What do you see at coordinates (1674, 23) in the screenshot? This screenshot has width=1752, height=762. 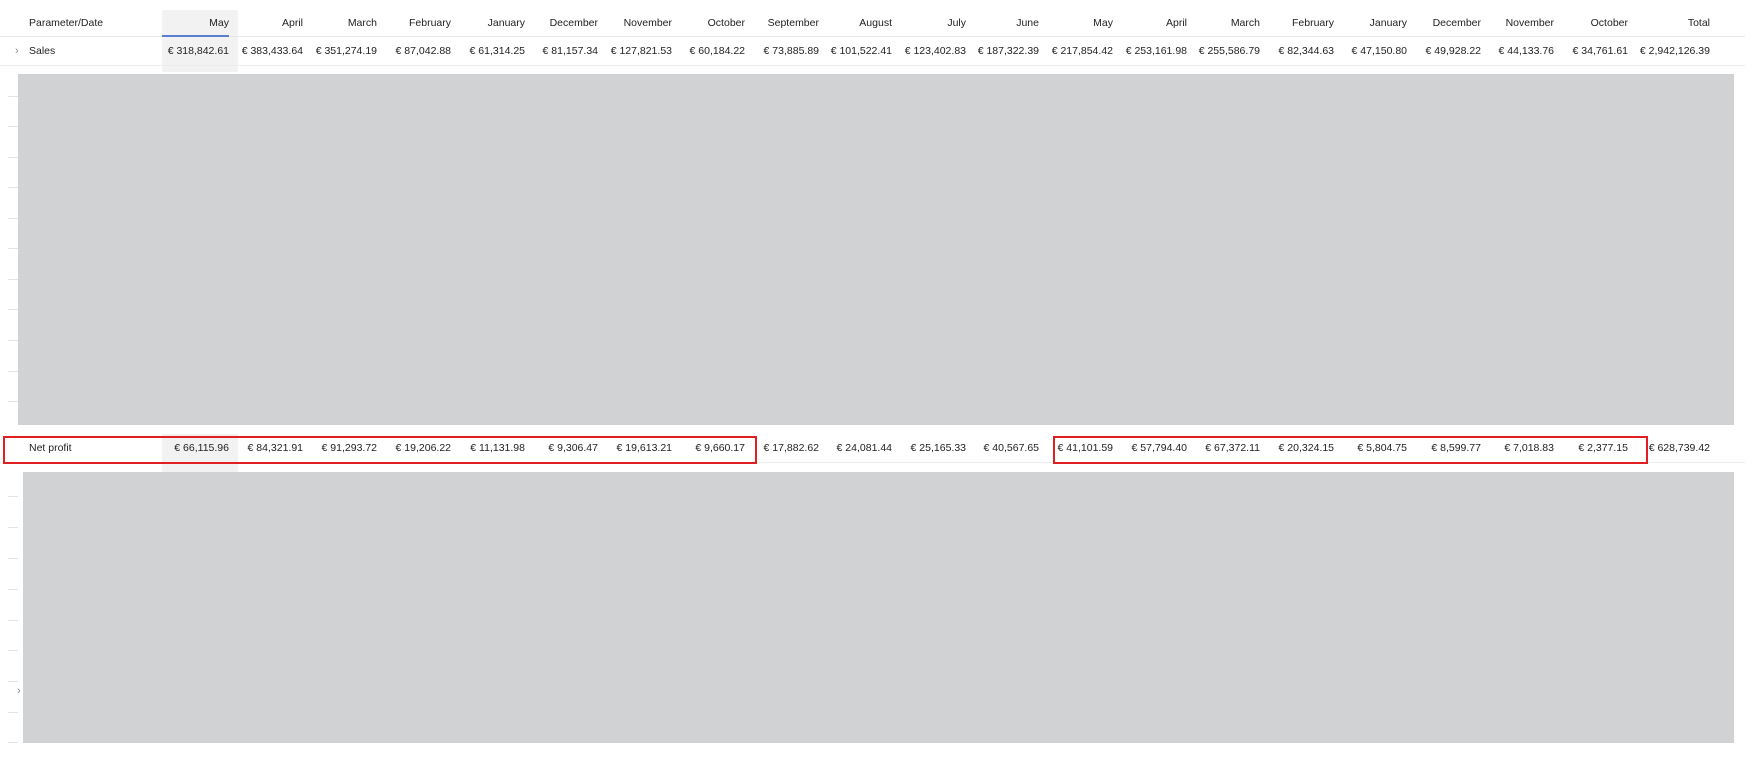 I see `header-month-20: Total` at bounding box center [1674, 23].